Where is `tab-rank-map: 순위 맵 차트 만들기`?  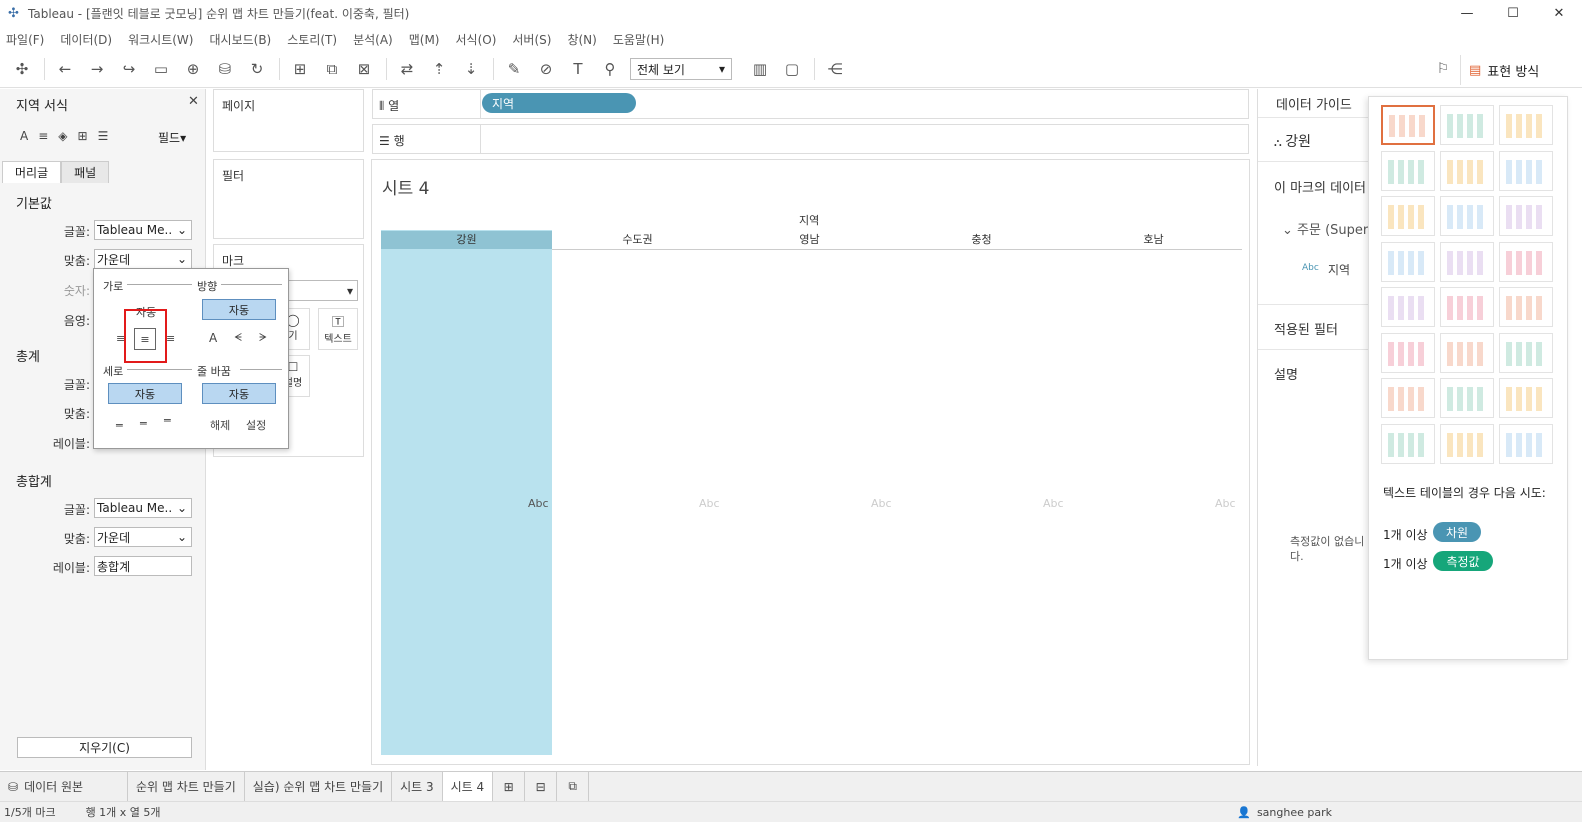
tab-rank-map: 순위 맵 차트 만들기 is located at coordinates (186, 786).